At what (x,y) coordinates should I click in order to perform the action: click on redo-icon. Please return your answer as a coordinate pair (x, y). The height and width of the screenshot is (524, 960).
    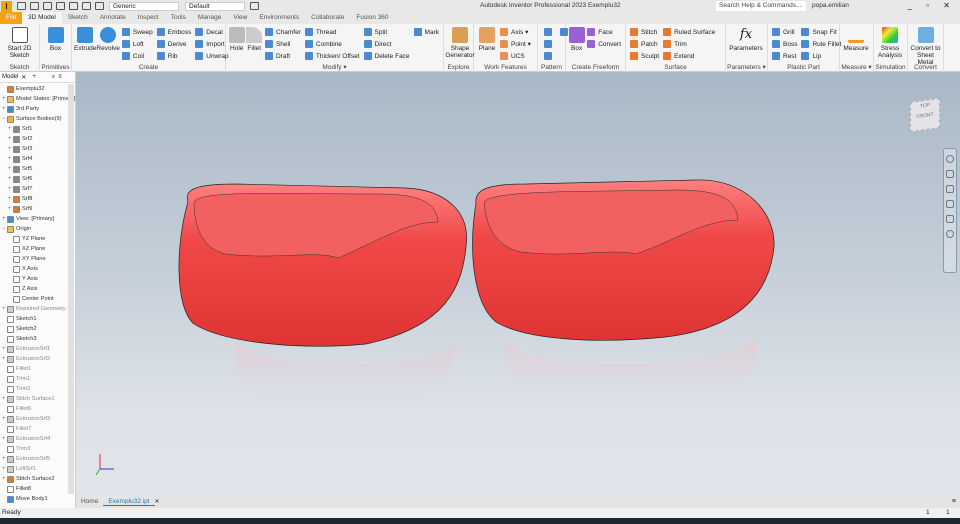
    Looking at the image, I should click on (73, 6).